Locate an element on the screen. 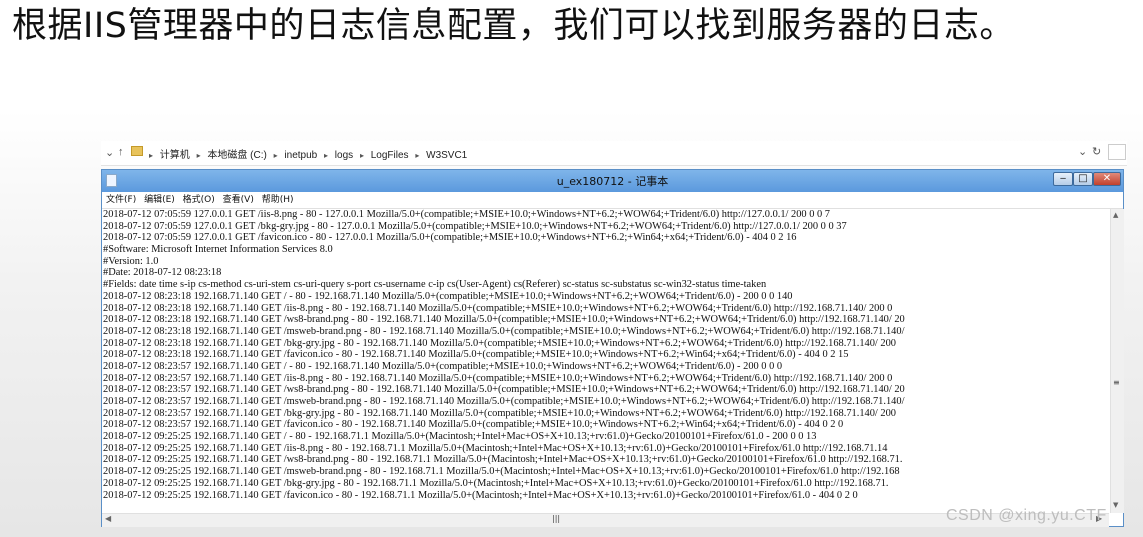  refresh-icon: ↻ is located at coordinates (1096, 151).